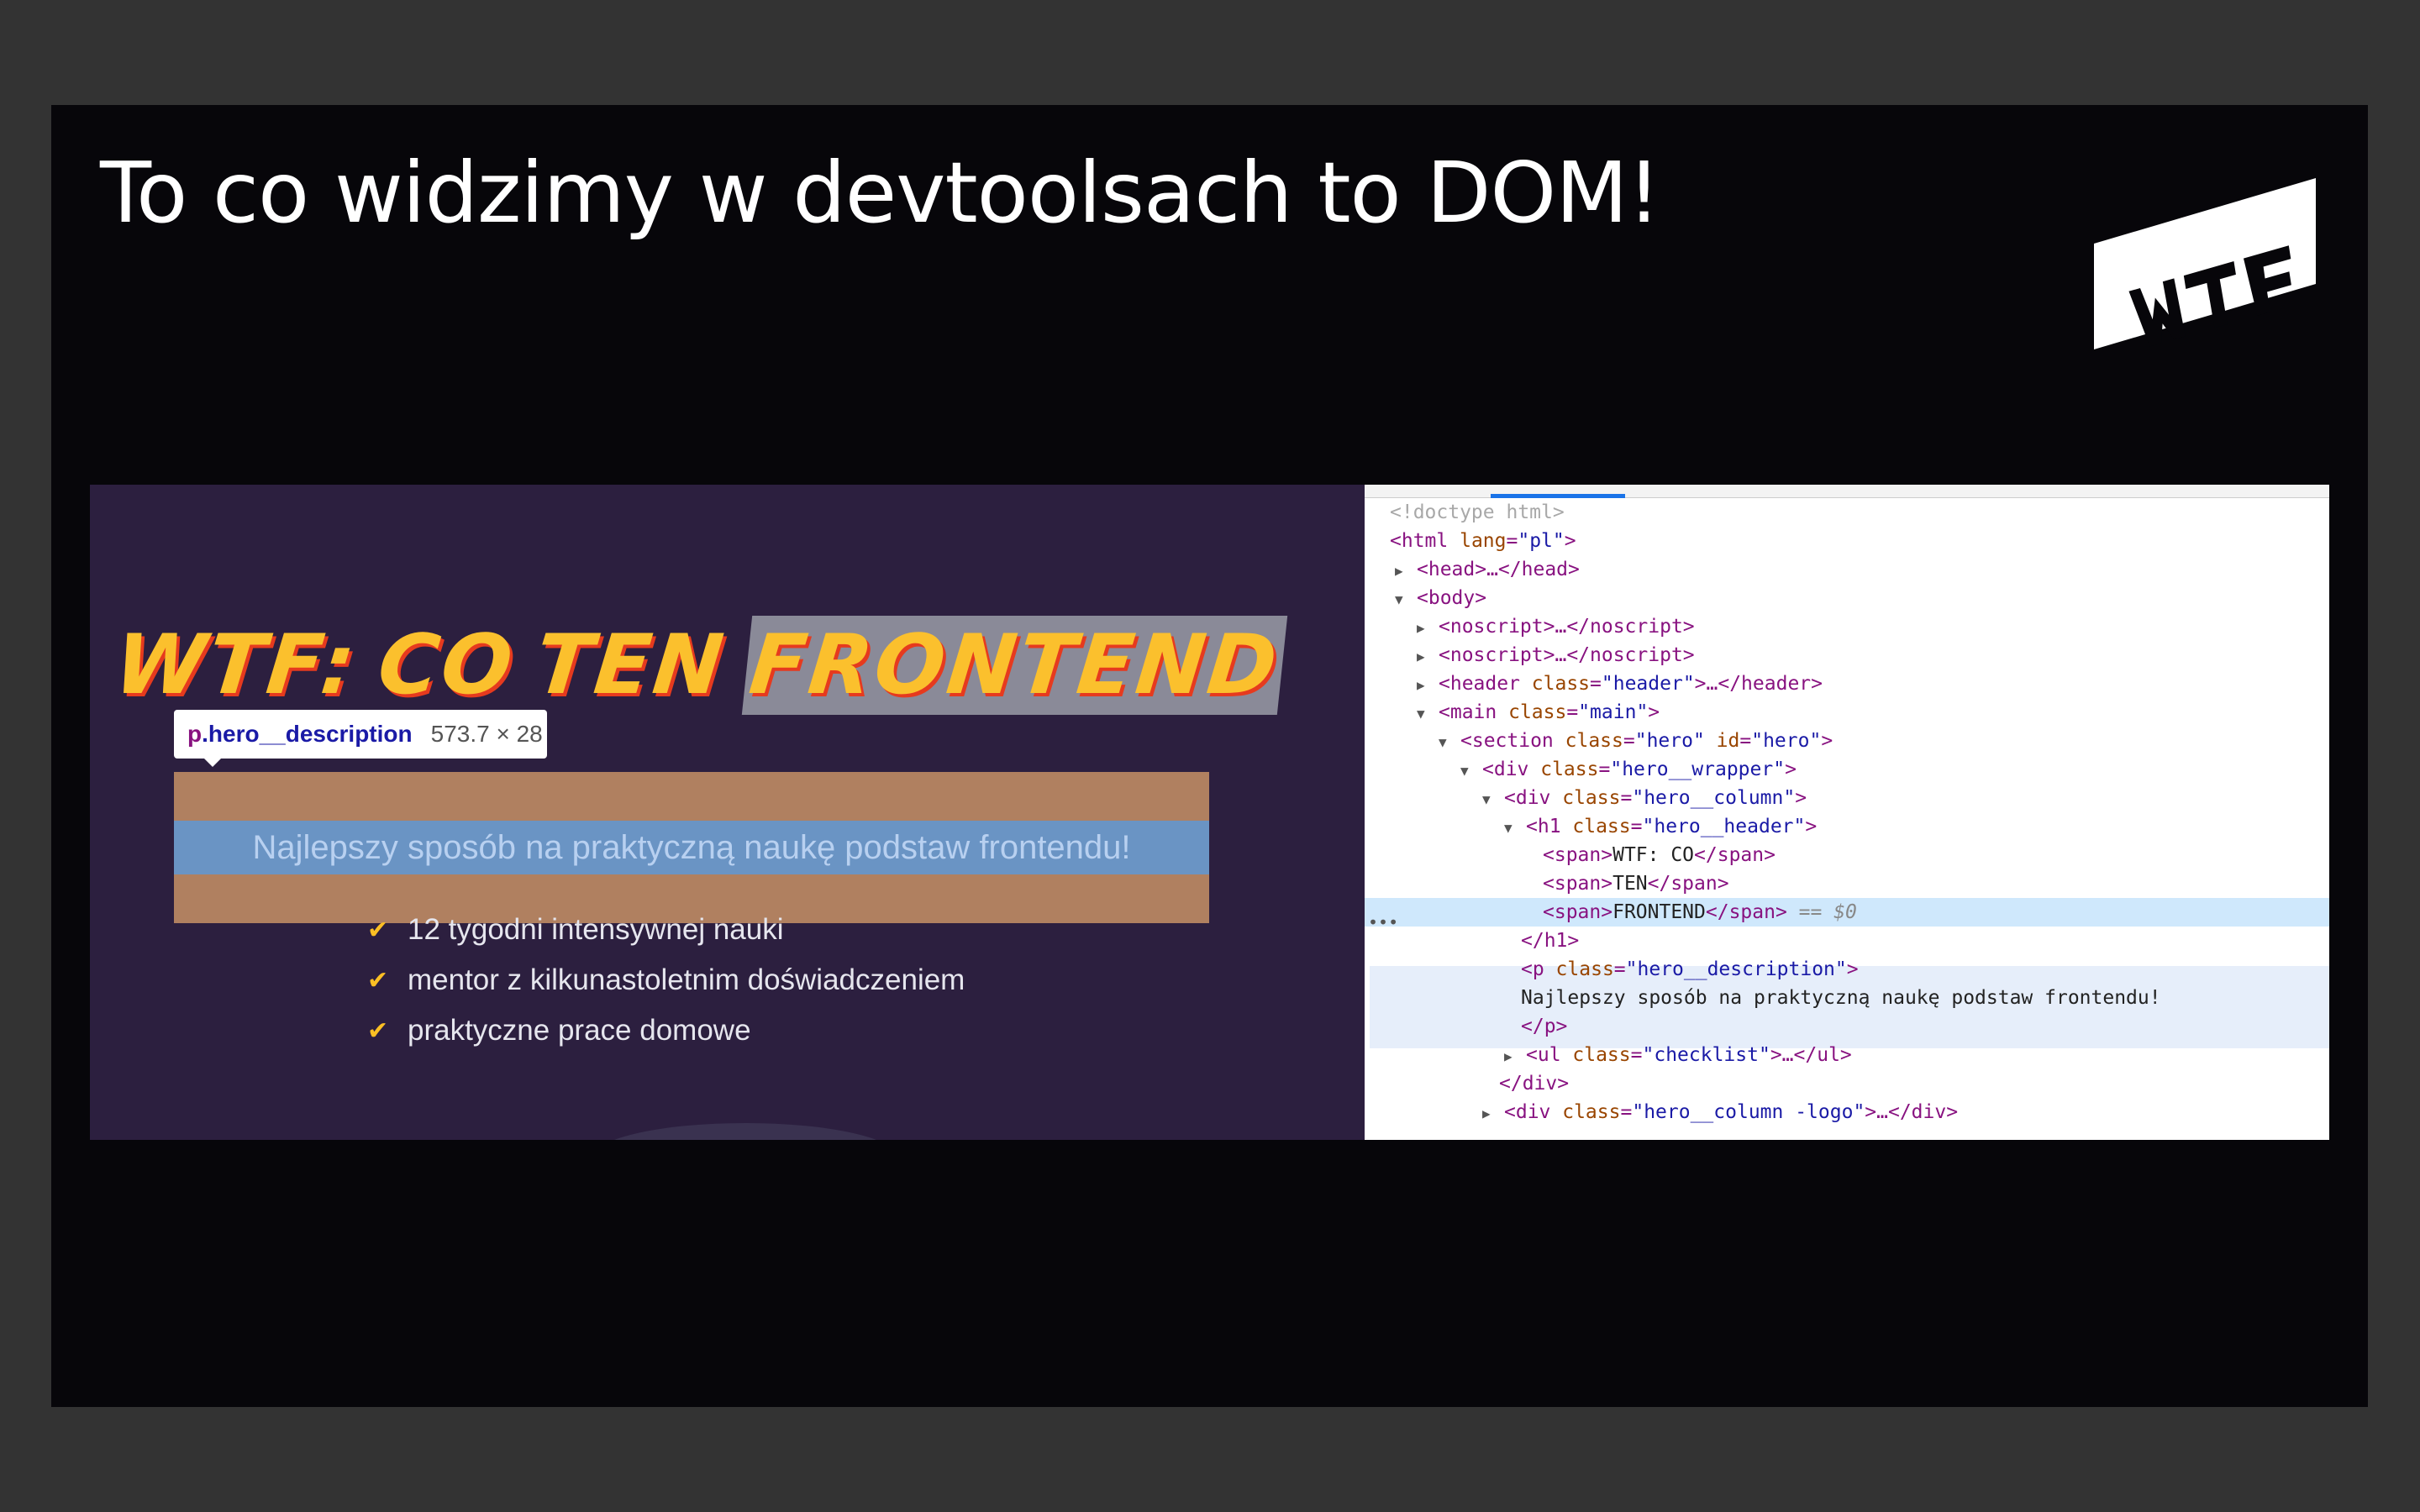  What do you see at coordinates (1847, 769) in the screenshot?
I see `dom-node-hero-wrapper: ▼ <div class="hero__wrapper">` at bounding box center [1847, 769].